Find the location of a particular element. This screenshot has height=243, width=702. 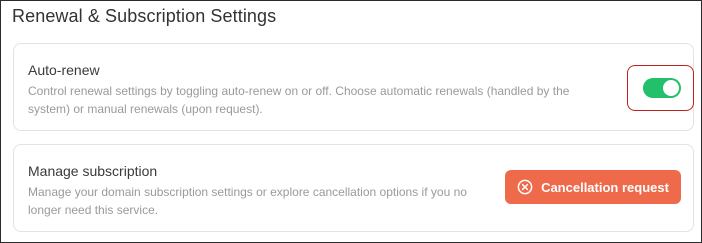

x-circle-icon is located at coordinates (525, 187).